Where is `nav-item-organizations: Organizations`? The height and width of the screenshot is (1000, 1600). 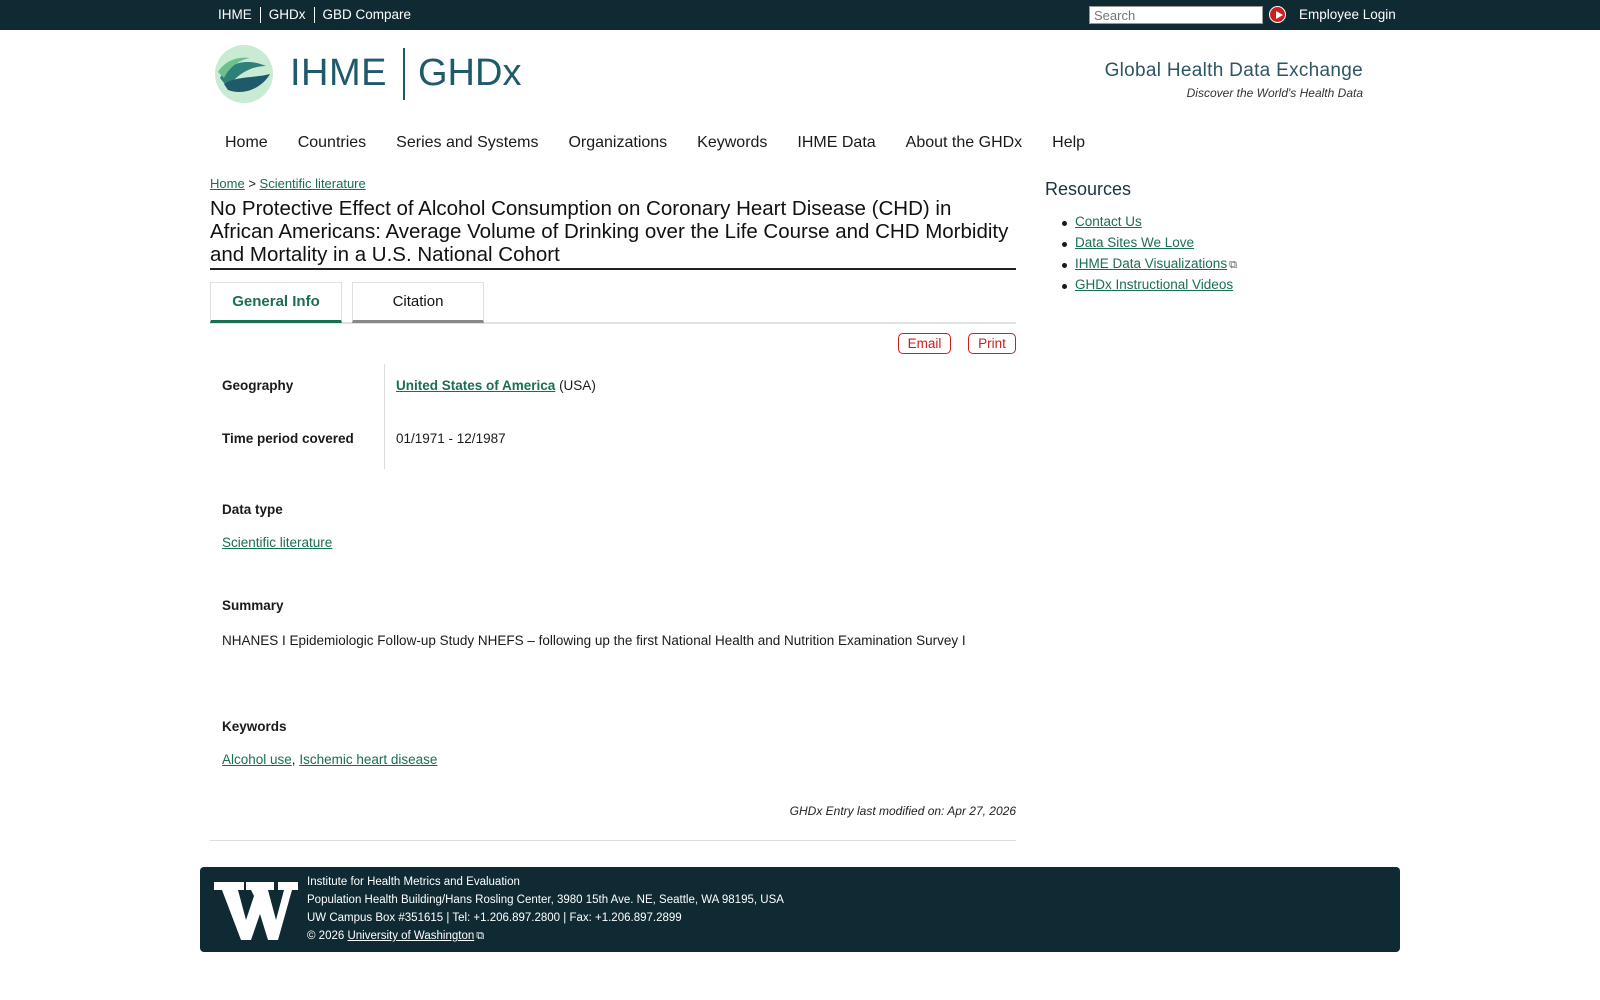
nav-item-organizations: Organizations is located at coordinates (617, 143).